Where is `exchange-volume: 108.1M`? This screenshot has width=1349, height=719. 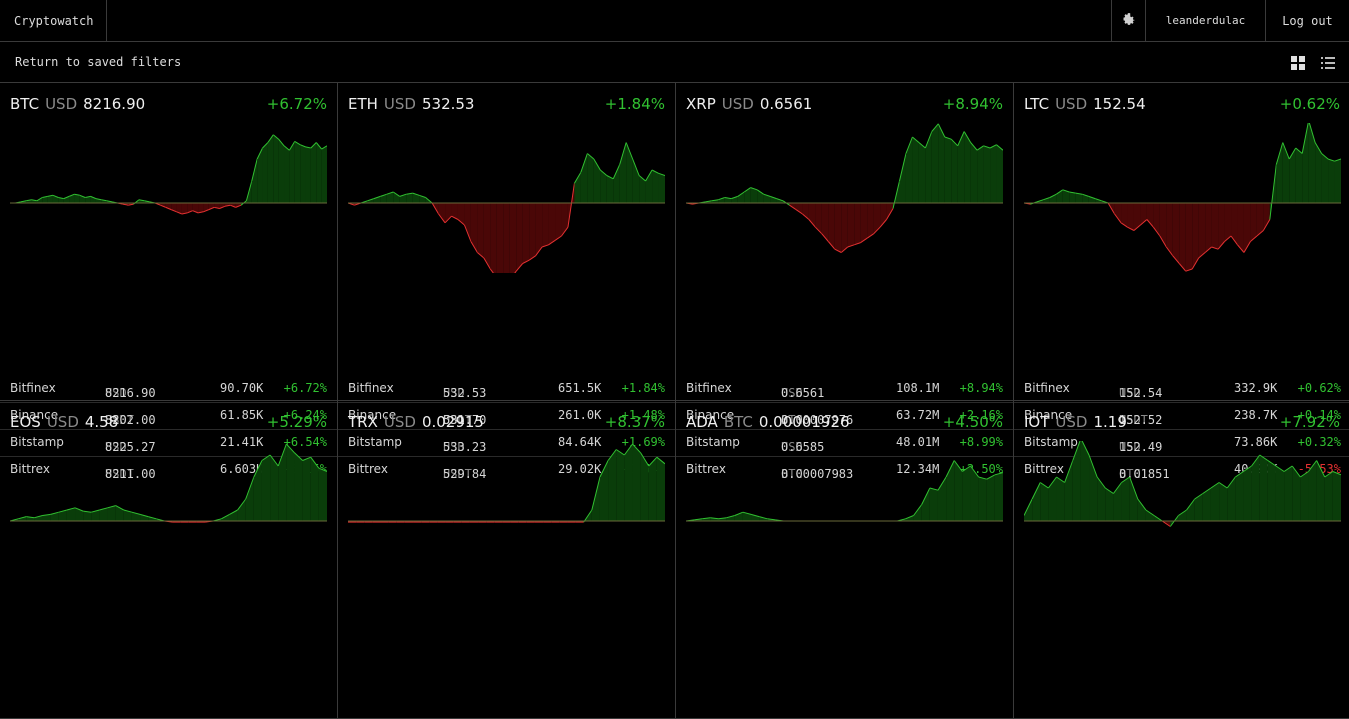 exchange-volume: 108.1M is located at coordinates (918, 388).